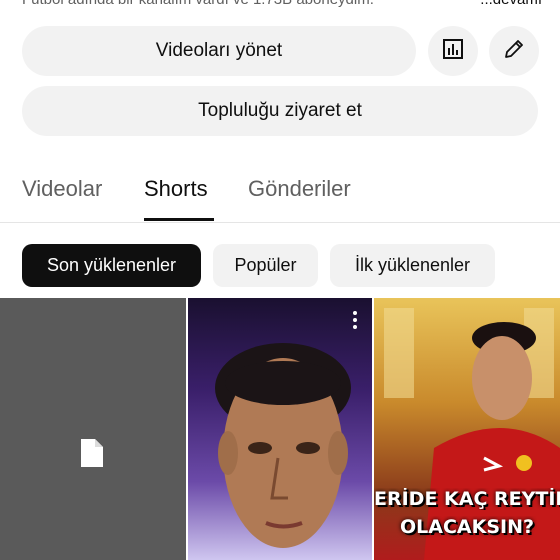  I want to click on manage-videos-label: Videoları yönet, so click(219, 50).